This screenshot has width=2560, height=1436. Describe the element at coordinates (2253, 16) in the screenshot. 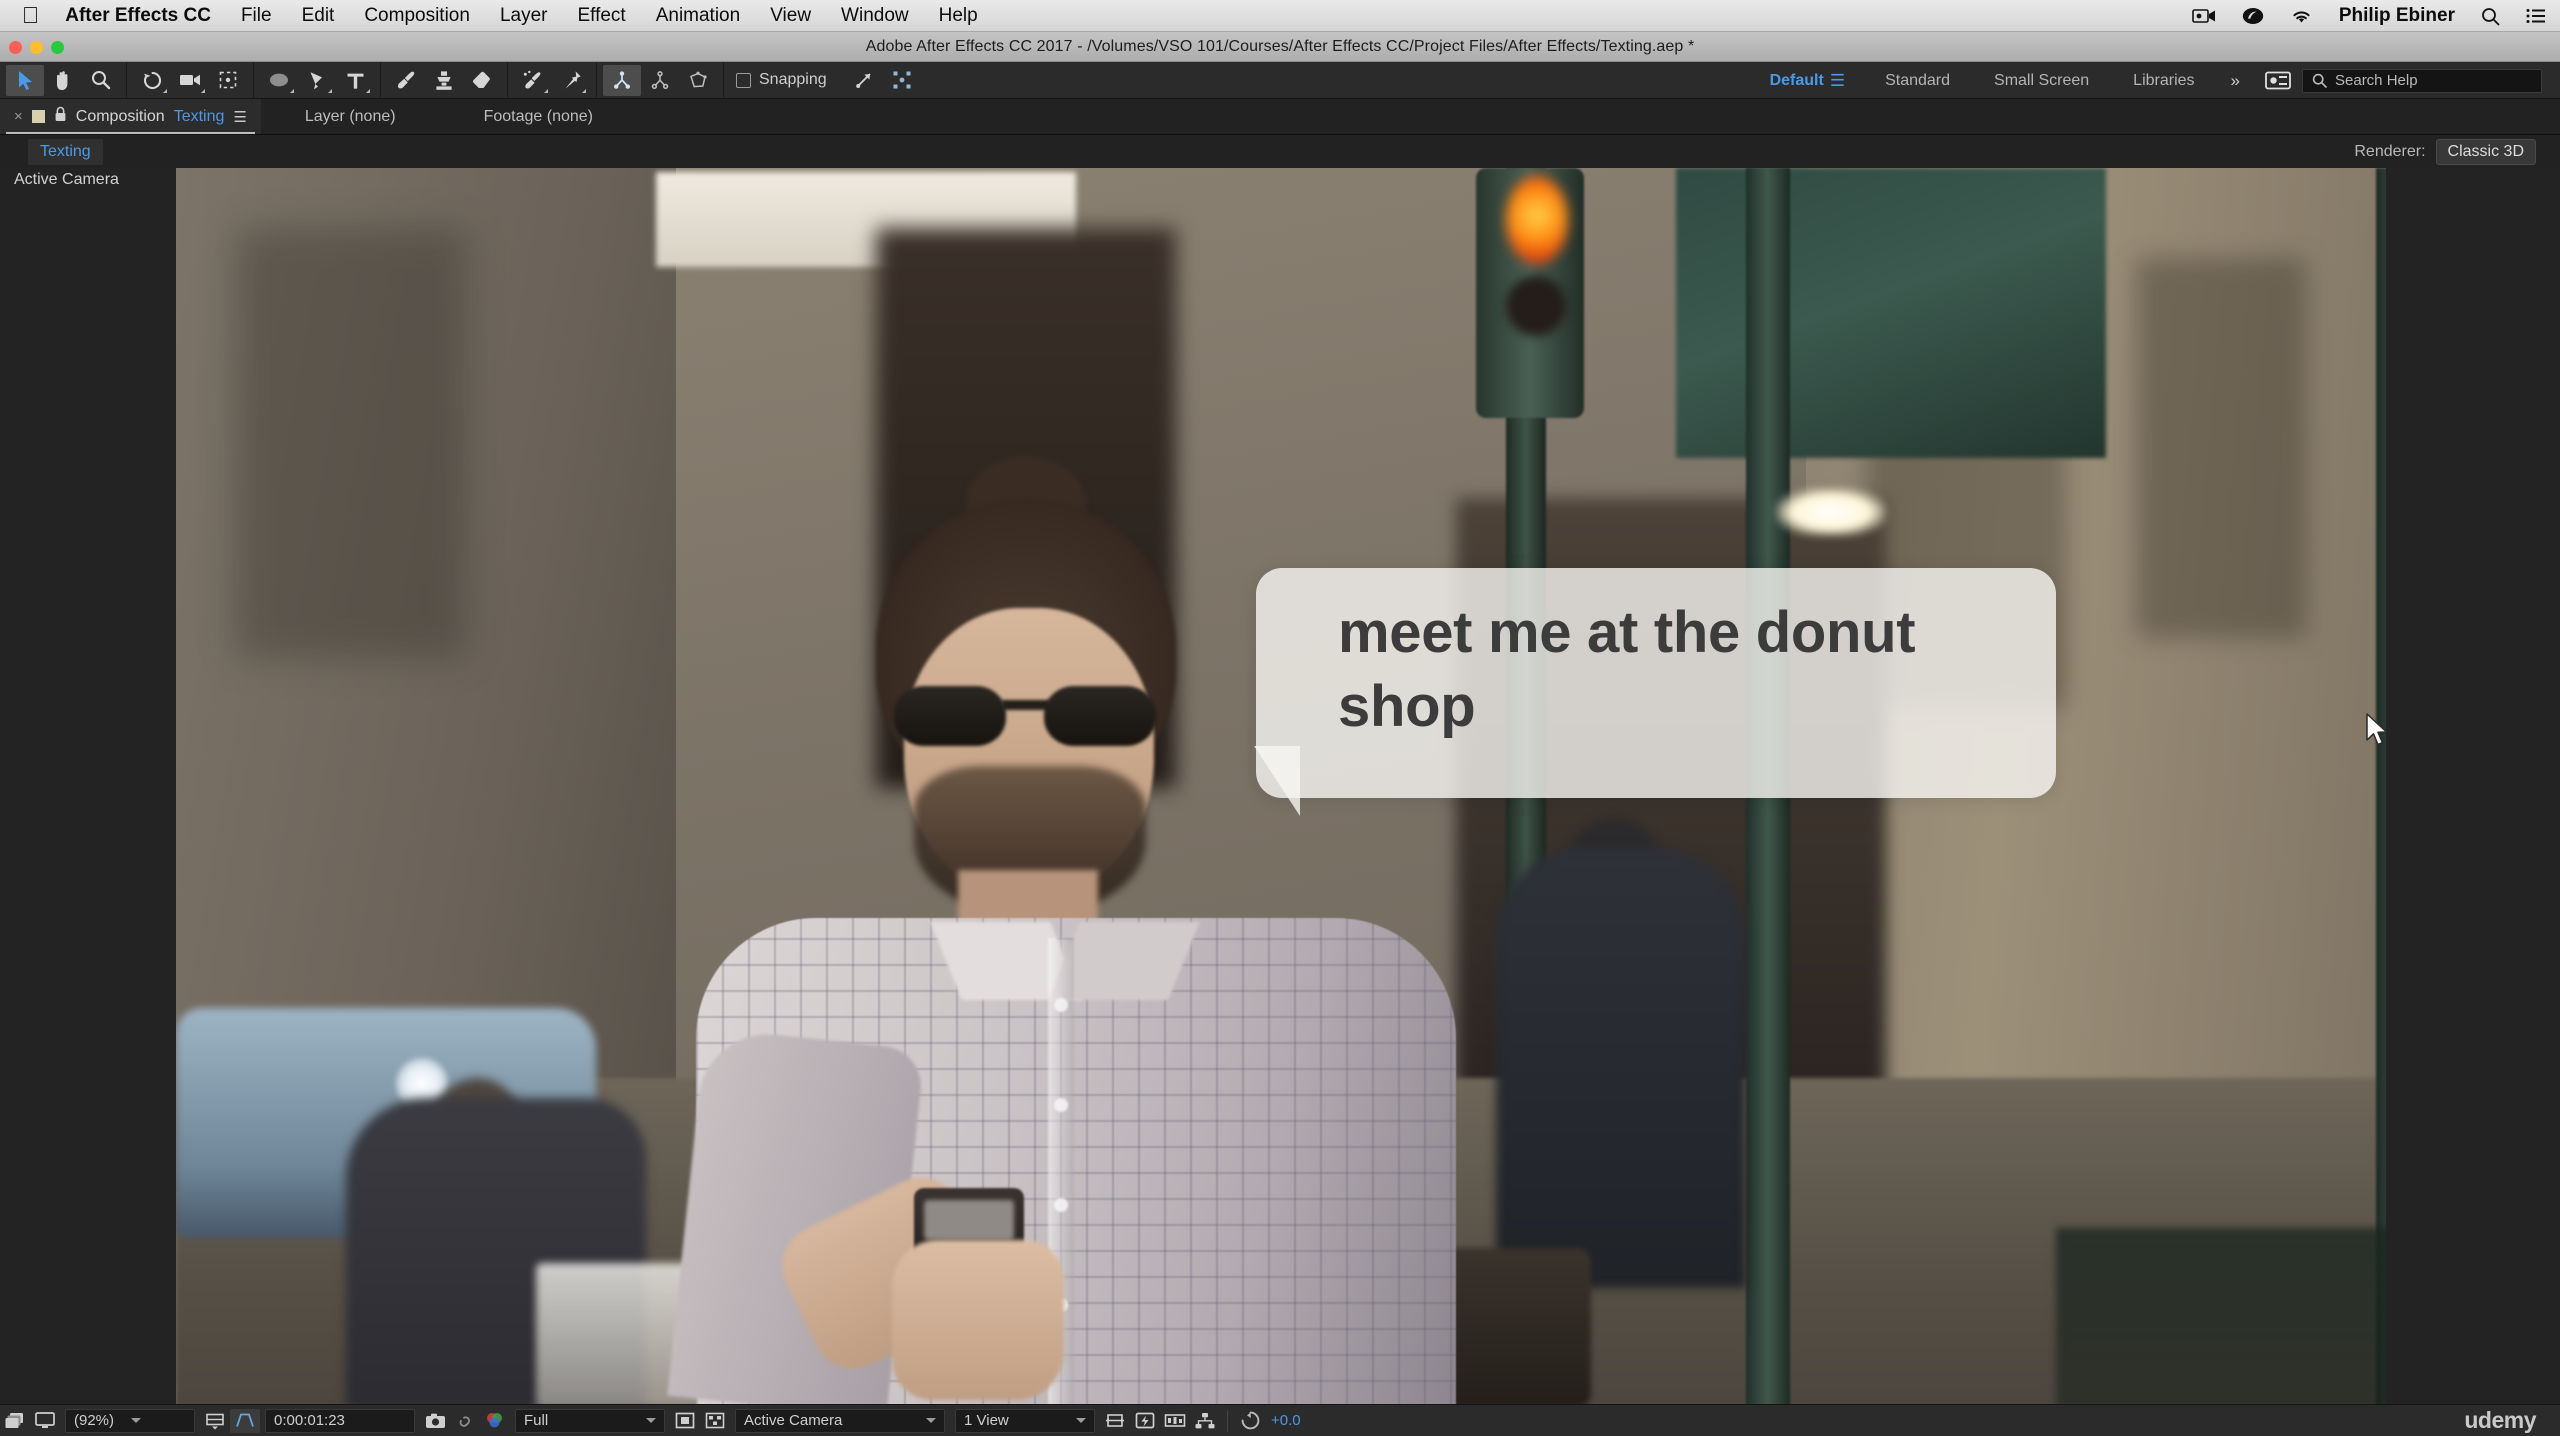

I see `creative-cloud-icon` at that location.